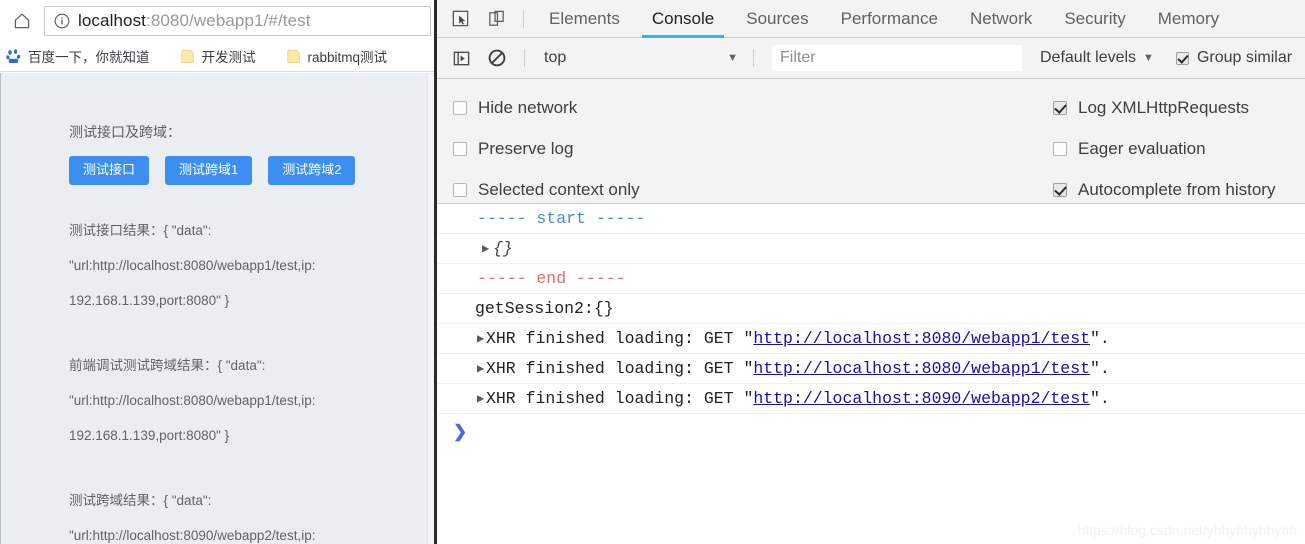 Image resolution: width=1305 pixels, height=544 pixels. I want to click on test-cors-1-button: 测试跨域1, so click(209, 170).